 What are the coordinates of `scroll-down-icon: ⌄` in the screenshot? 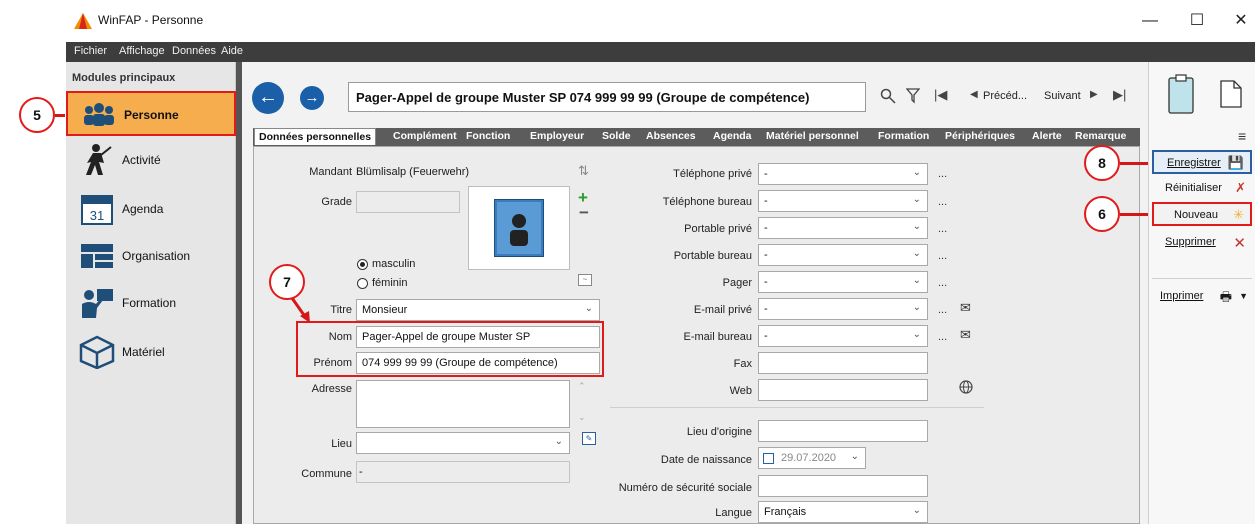 It's located at (582, 417).